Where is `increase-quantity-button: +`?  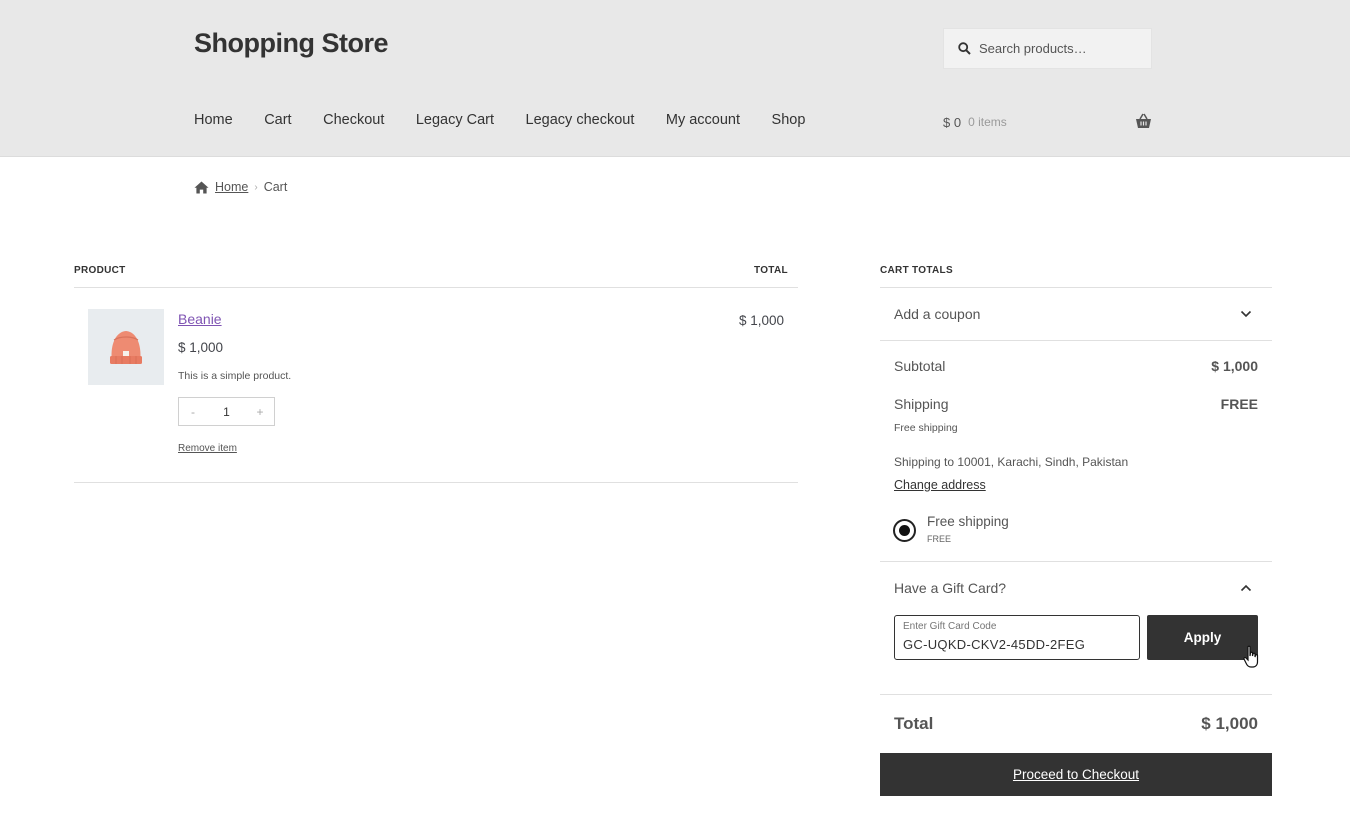
increase-quantity-button: + is located at coordinates (260, 412).